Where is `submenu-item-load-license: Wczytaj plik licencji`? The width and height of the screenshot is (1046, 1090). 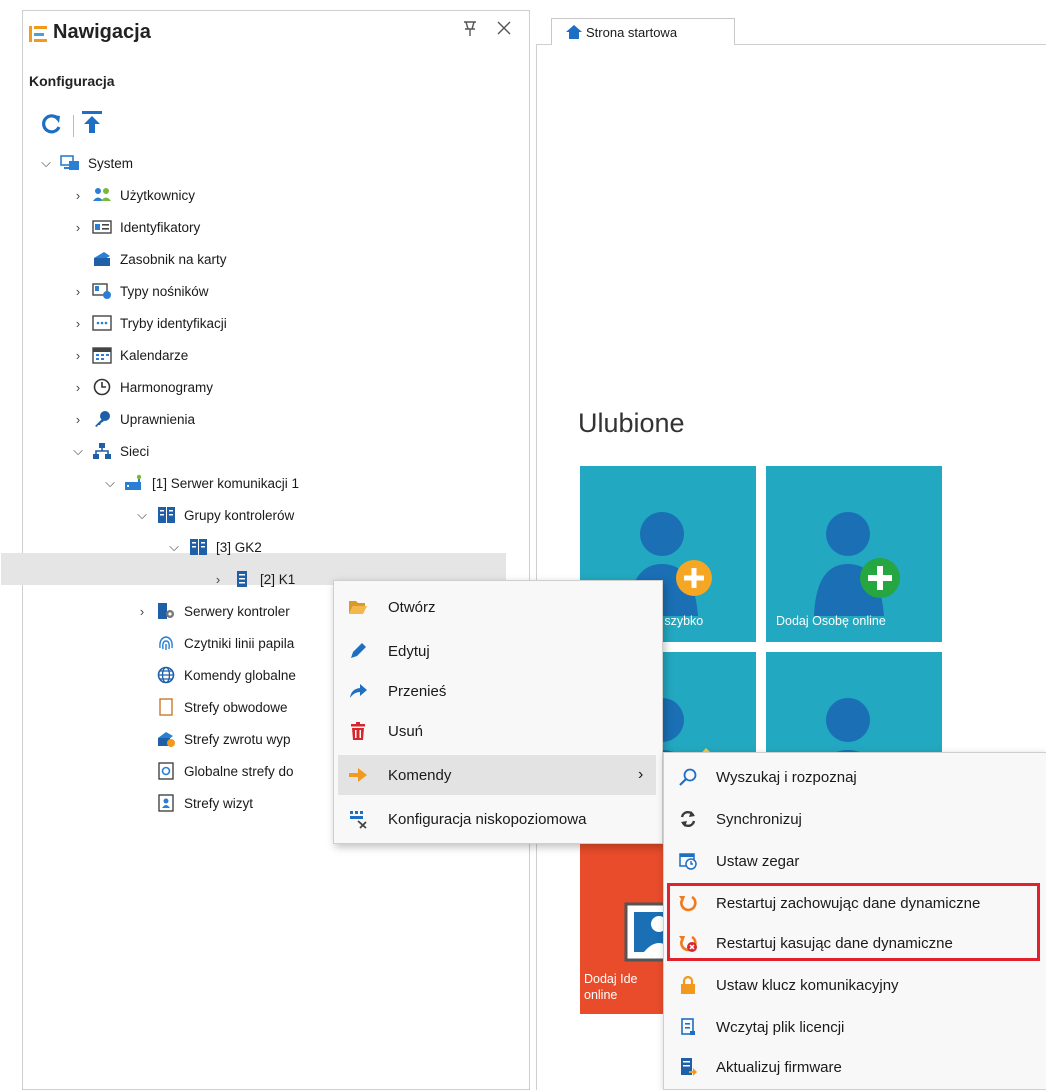 submenu-item-load-license: Wczytaj plik licencji is located at coordinates (855, 1027).